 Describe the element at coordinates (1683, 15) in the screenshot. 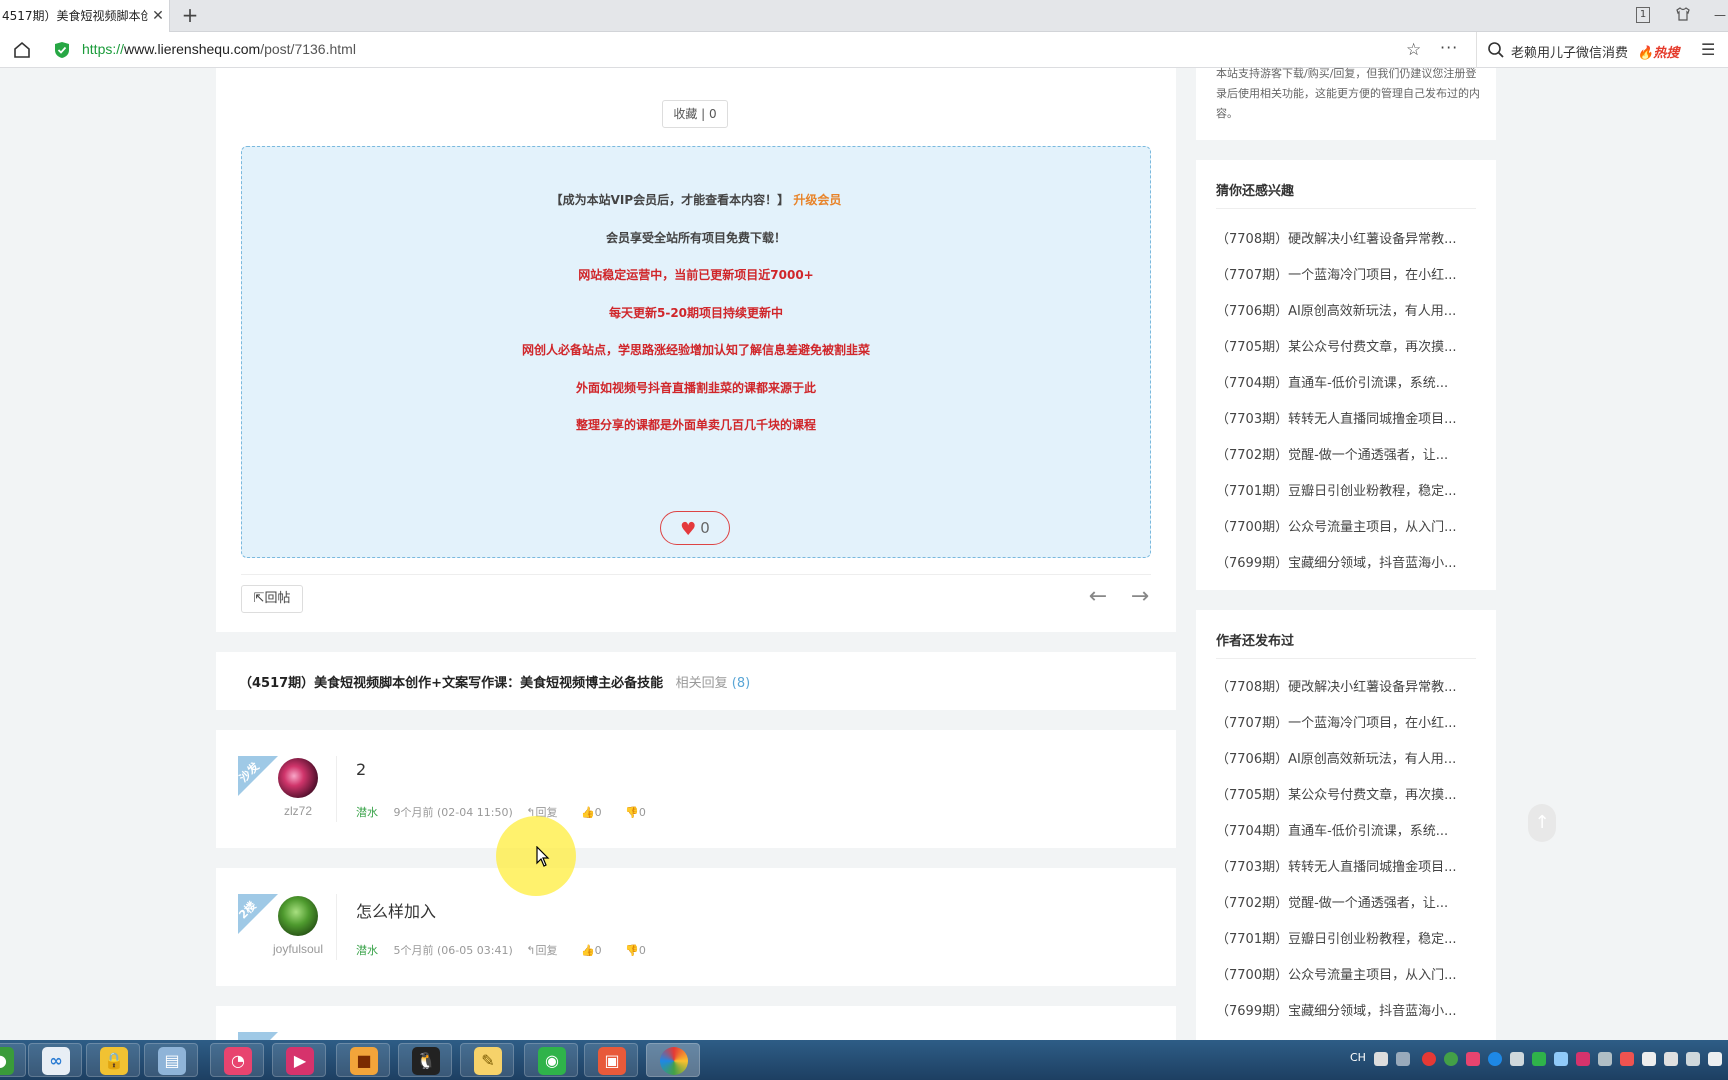

I see `shirt-icon` at that location.